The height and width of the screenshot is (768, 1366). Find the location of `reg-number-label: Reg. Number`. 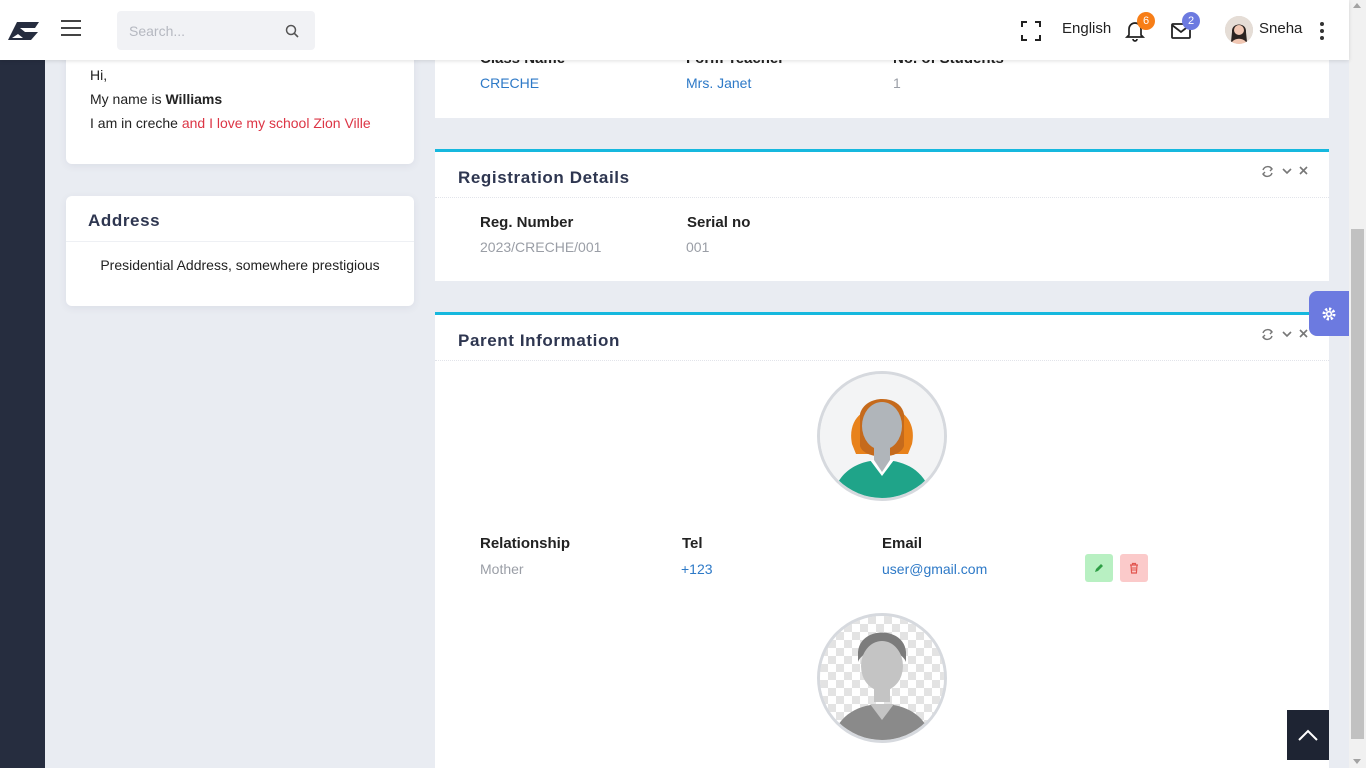

reg-number-label: Reg. Number is located at coordinates (527, 222).